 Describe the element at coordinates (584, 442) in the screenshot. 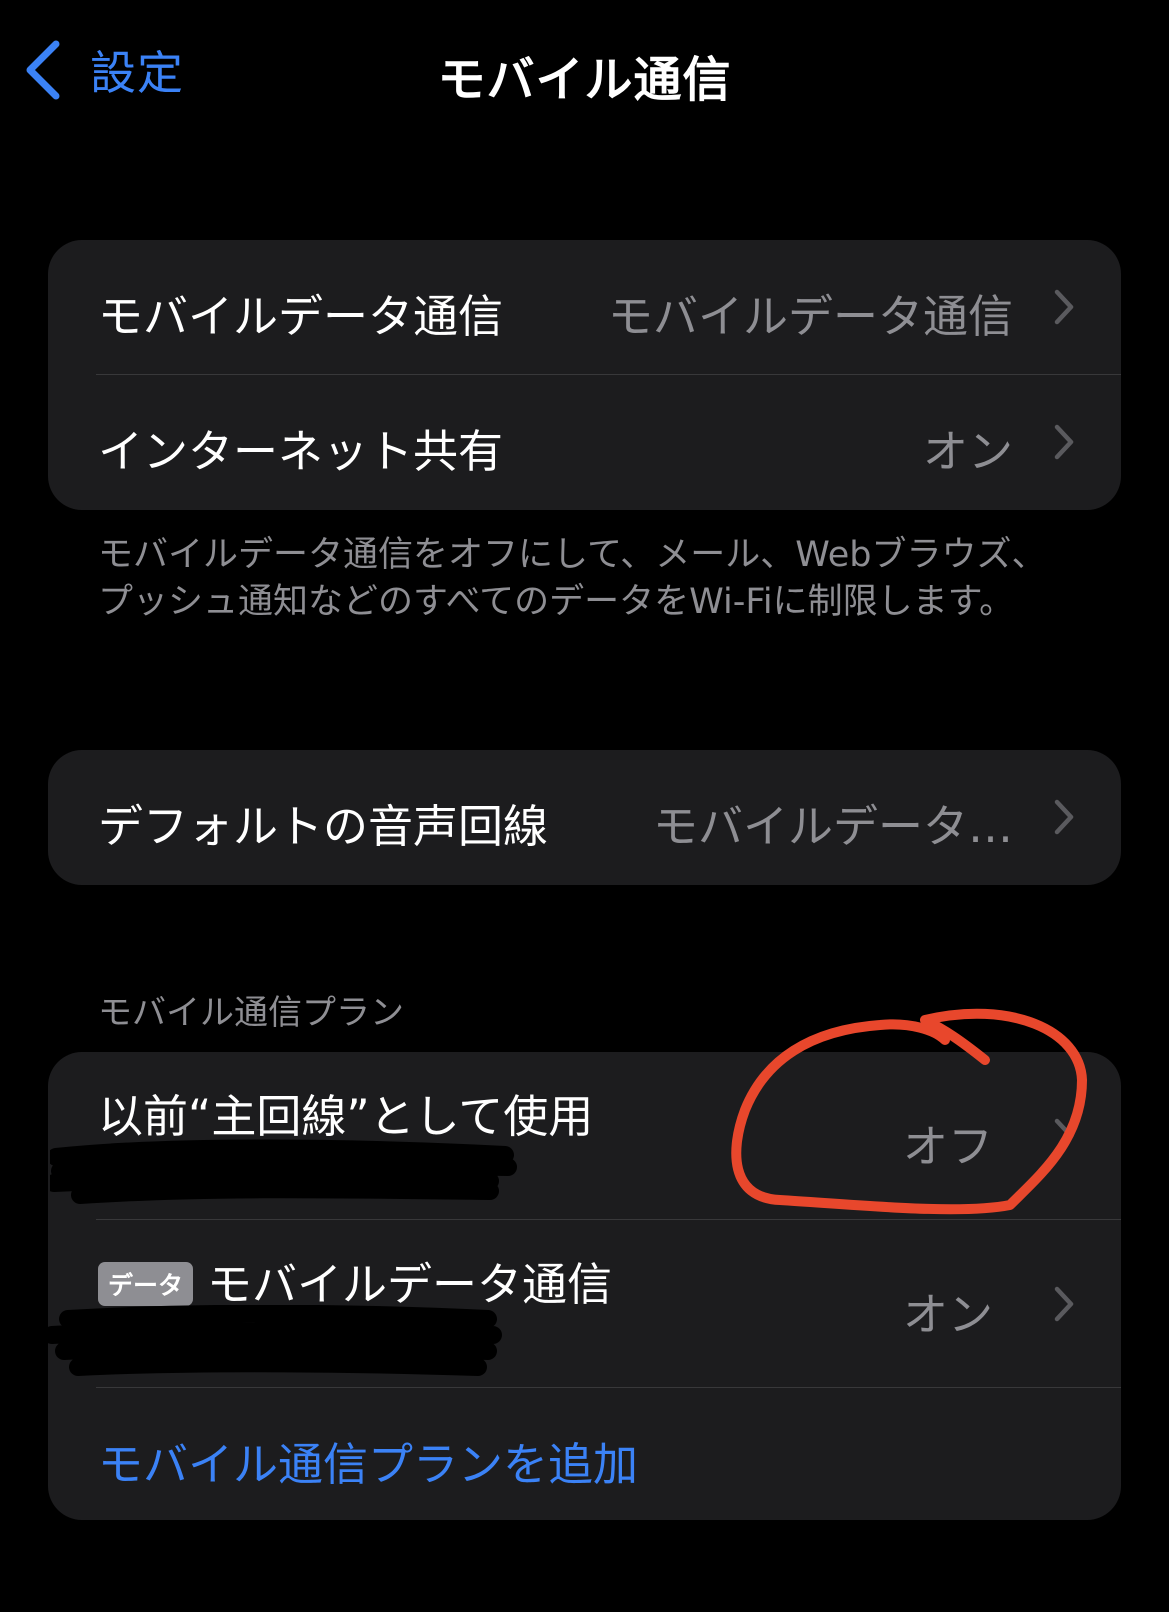

I see `row-personal-hotspot: インターネット共有 オン` at that location.